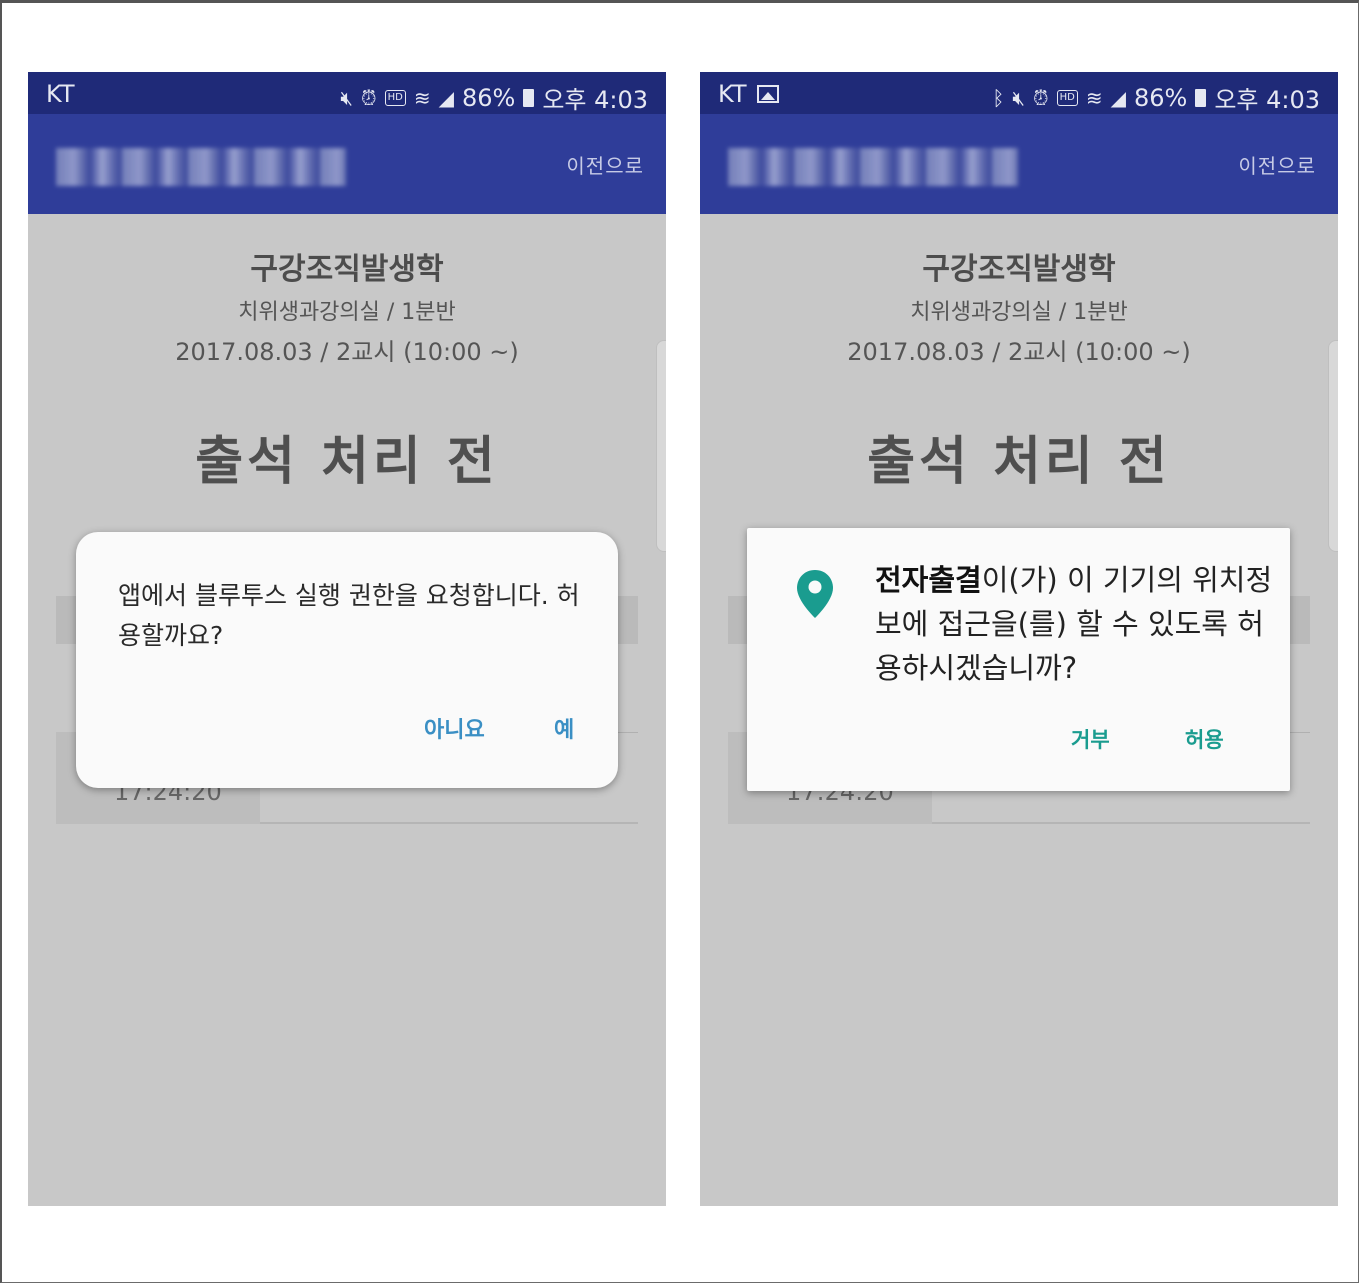  I want to click on status-bar: KT 🔇︎ ⏰︎ HD ≋ ◢ 86% 오후 4:03, so click(347, 93).